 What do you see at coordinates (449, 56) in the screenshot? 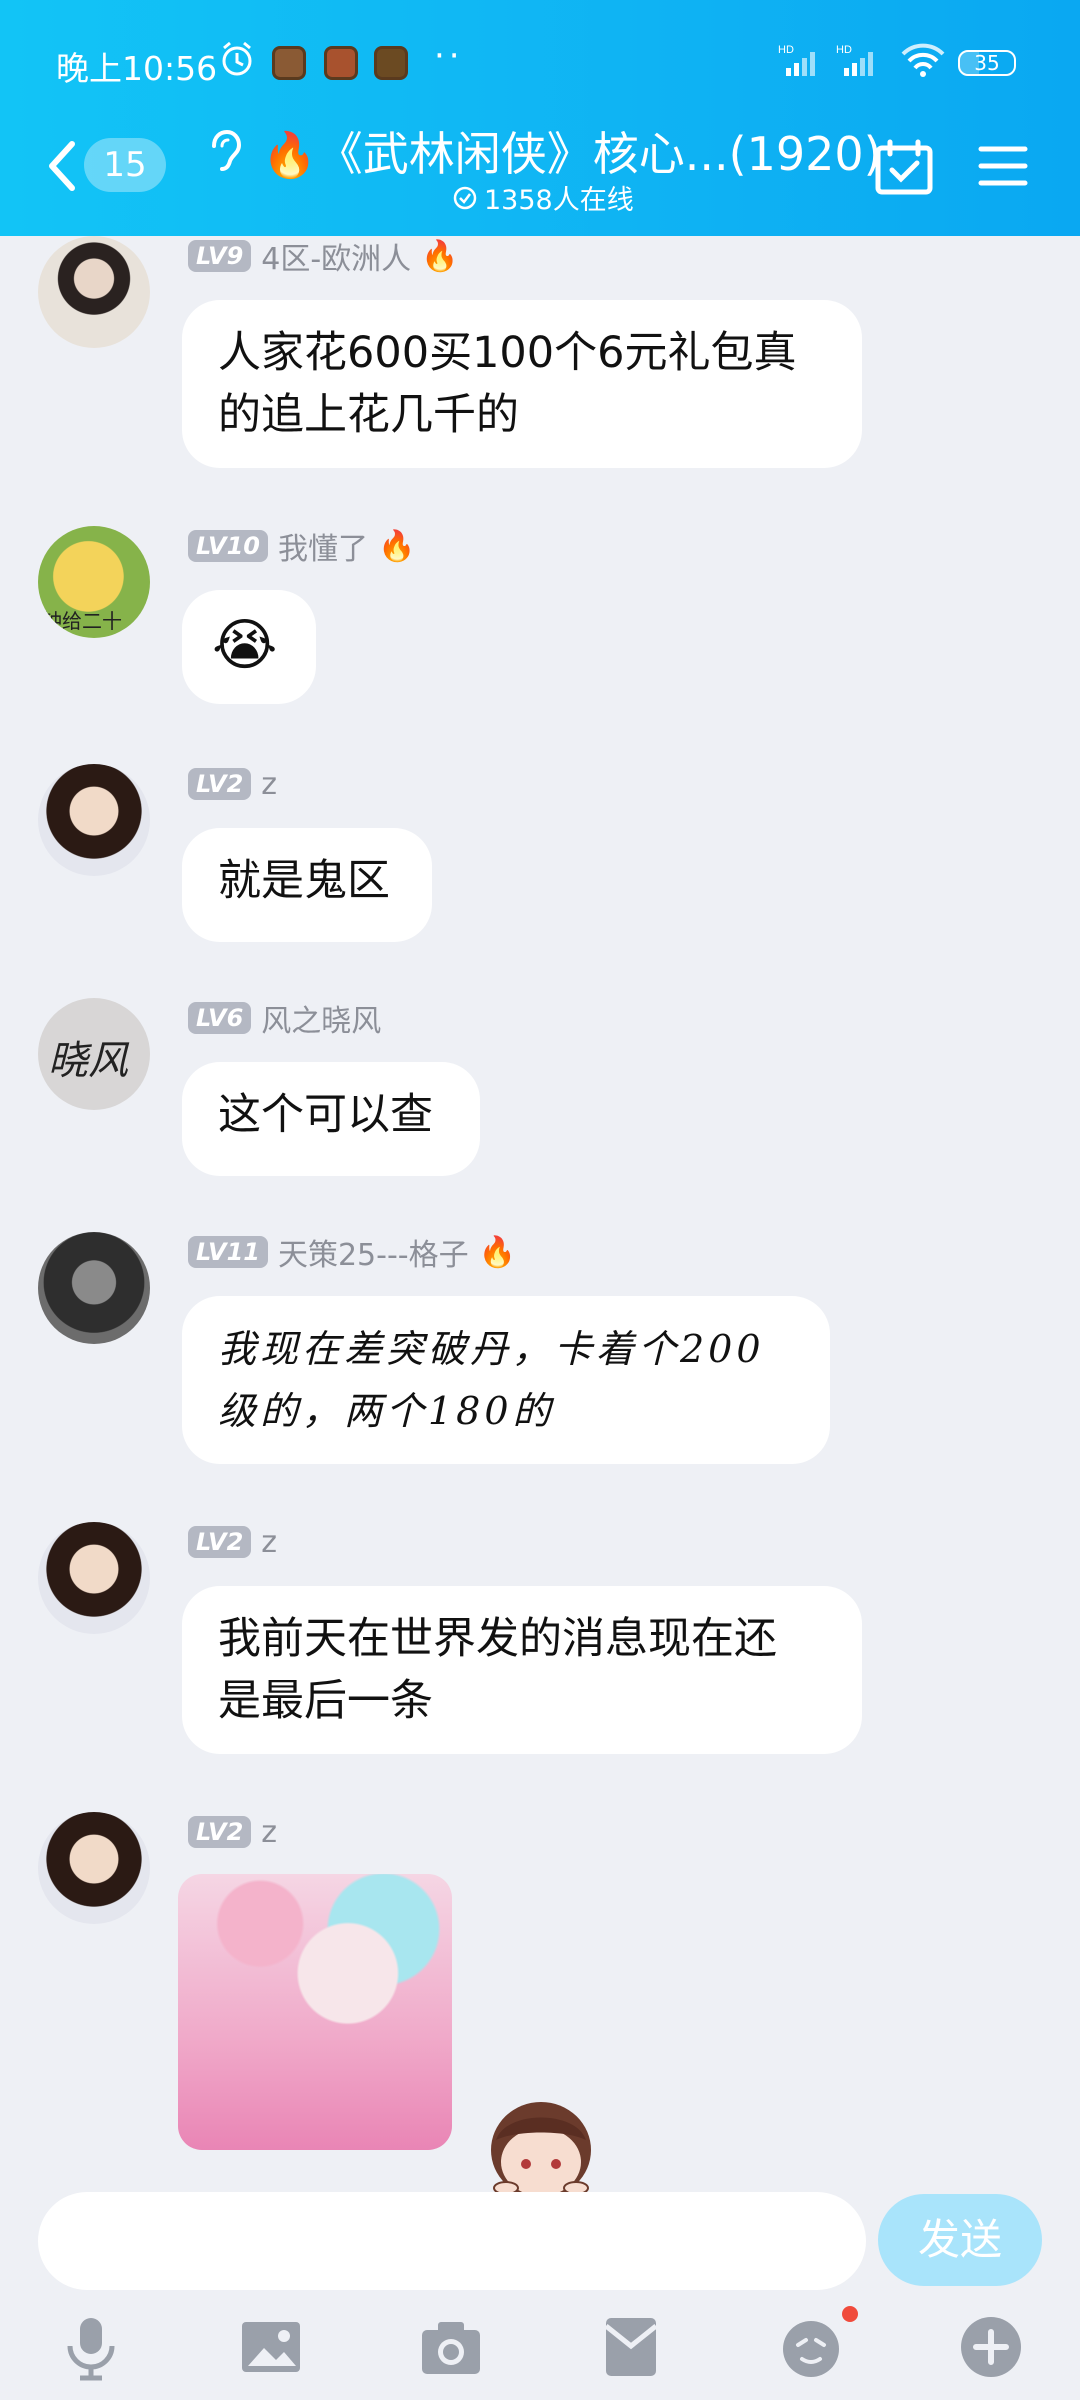
I see `more-notifications: ··` at bounding box center [449, 56].